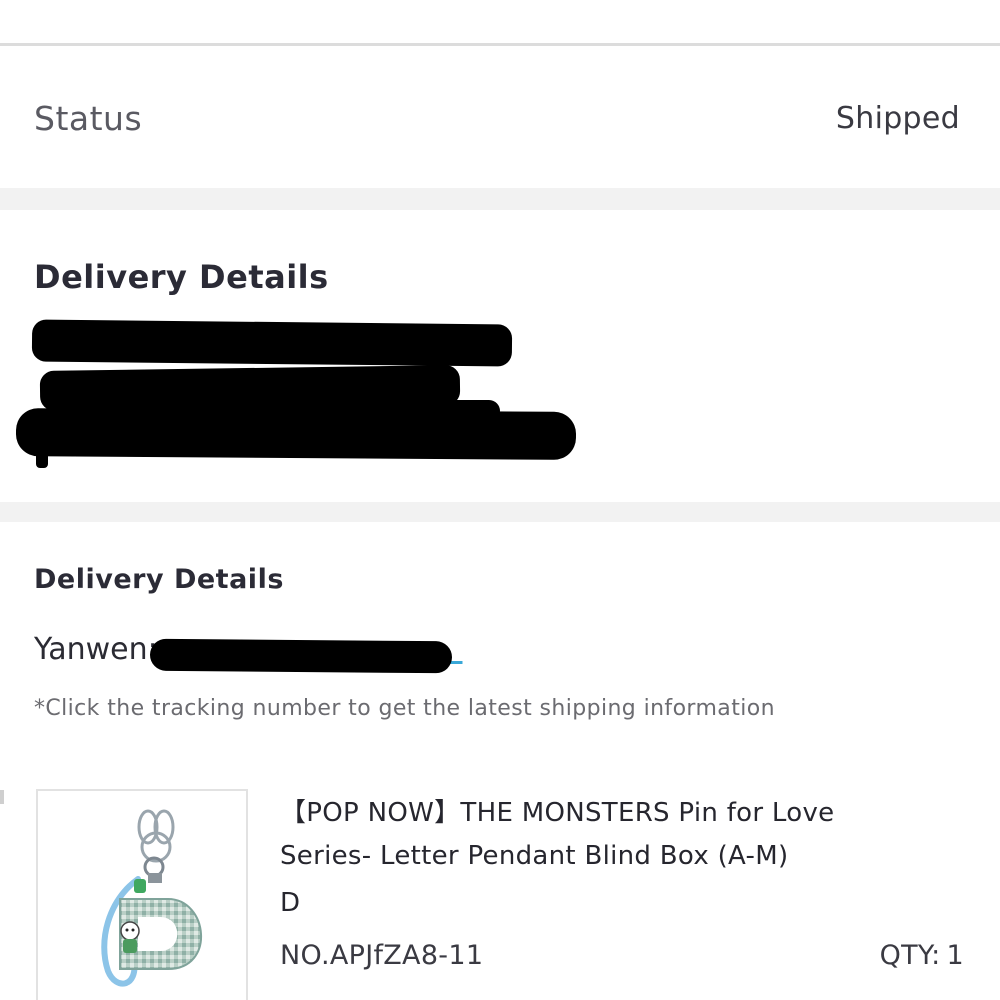  I want to click on delivery-address-title: Delivery Details, so click(181, 277).